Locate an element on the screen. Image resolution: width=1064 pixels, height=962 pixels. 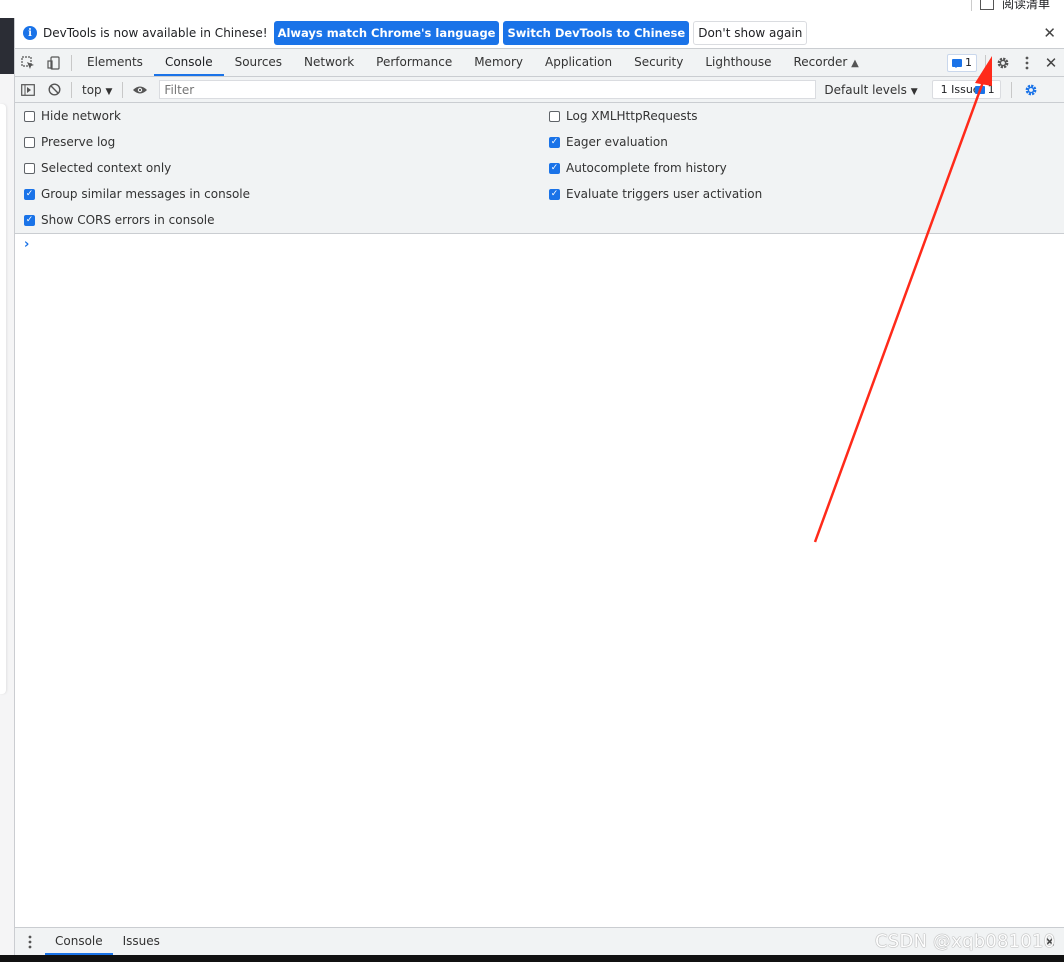
page-card is located at coordinates (3, 399).